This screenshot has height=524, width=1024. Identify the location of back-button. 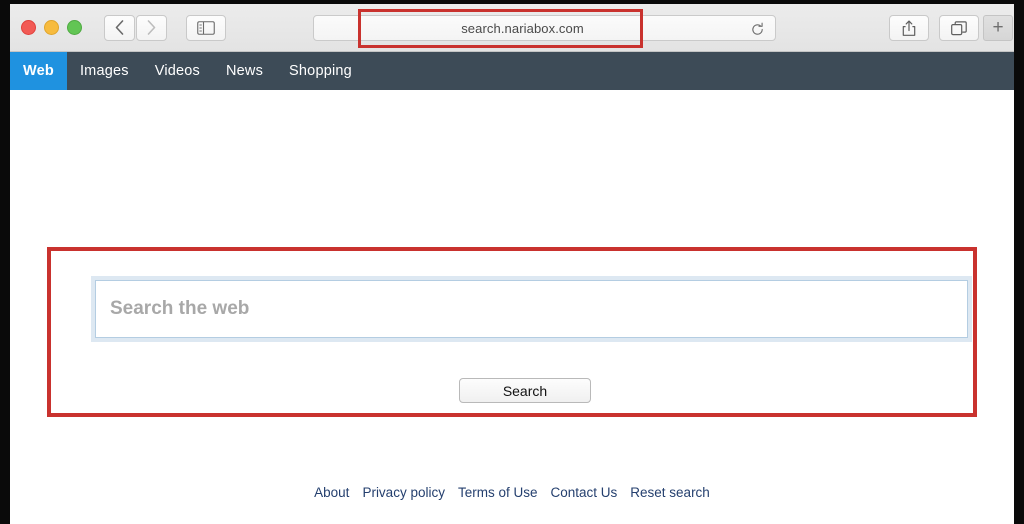
(119, 27).